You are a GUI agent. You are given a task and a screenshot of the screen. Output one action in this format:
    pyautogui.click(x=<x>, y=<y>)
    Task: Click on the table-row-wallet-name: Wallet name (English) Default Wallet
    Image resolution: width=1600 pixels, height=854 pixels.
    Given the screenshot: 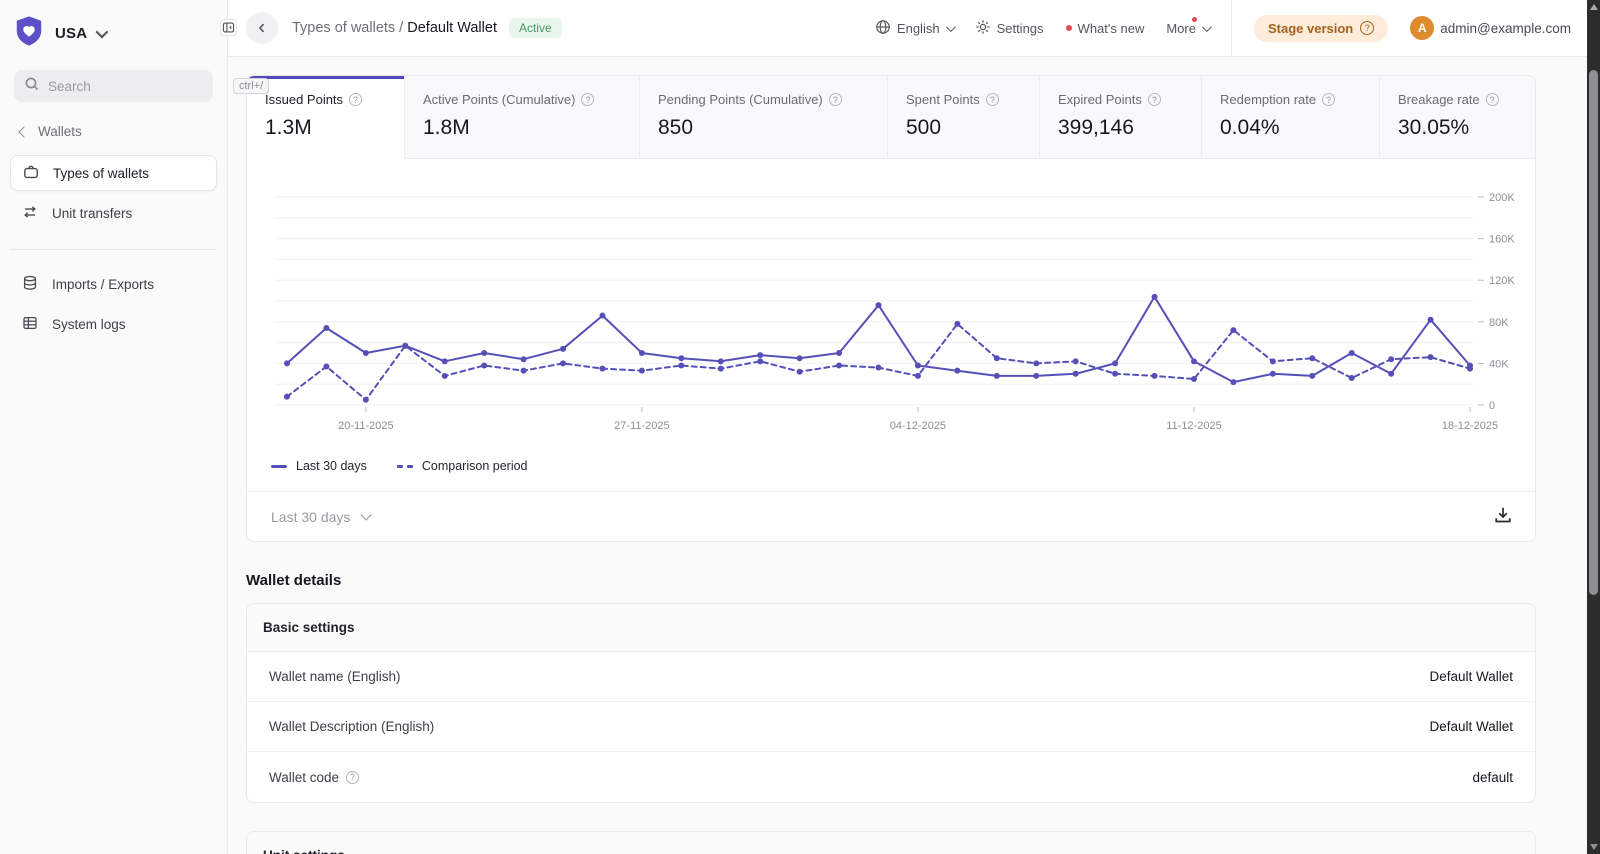 What is the action you would take?
    pyautogui.click(x=891, y=677)
    